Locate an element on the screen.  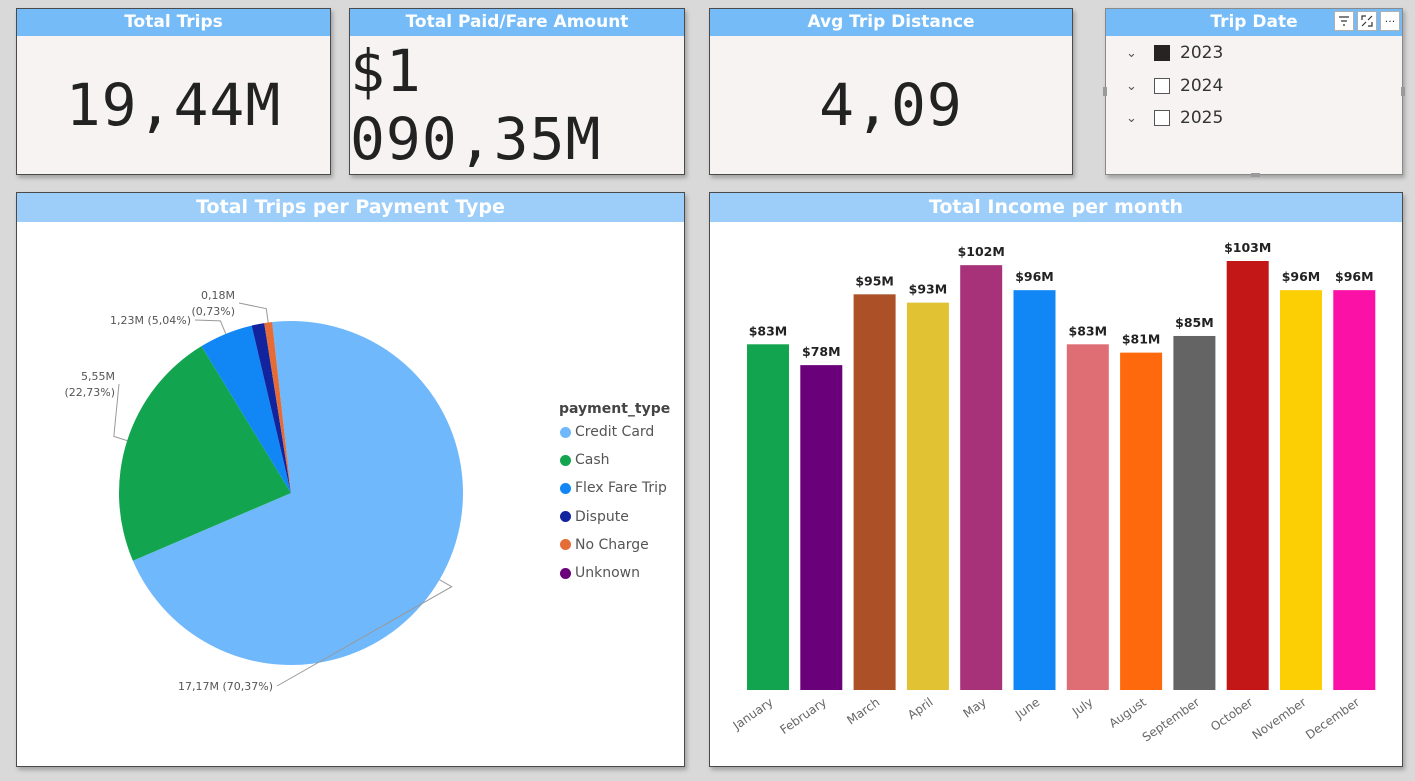
bar-december is located at coordinates (1354, 490).